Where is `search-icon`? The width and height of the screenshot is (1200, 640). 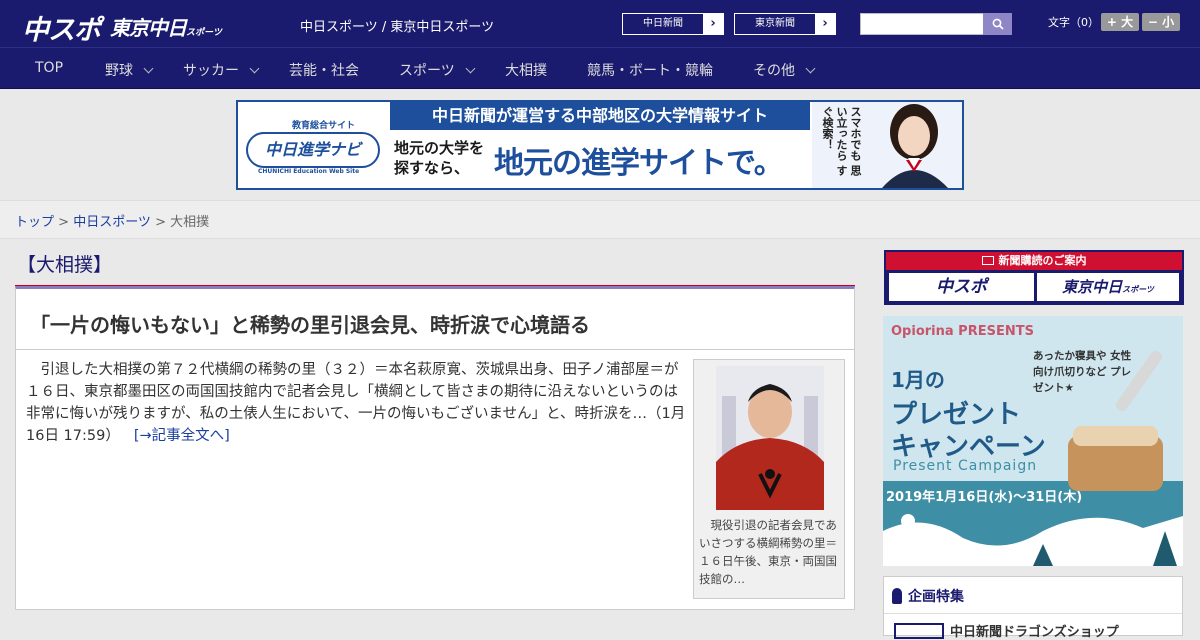 search-icon is located at coordinates (998, 24).